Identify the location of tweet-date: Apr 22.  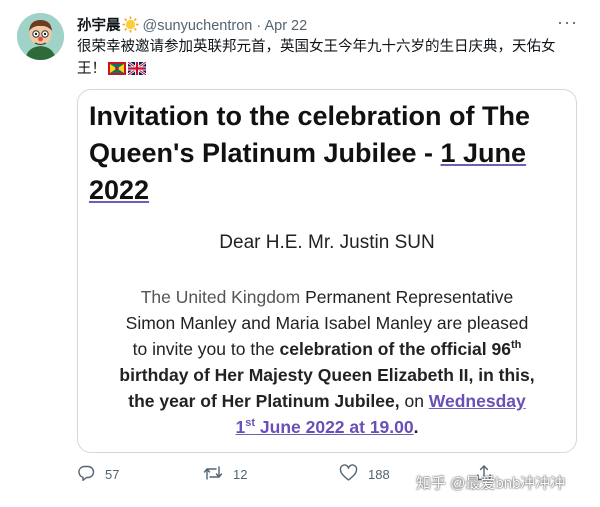
(285, 26).